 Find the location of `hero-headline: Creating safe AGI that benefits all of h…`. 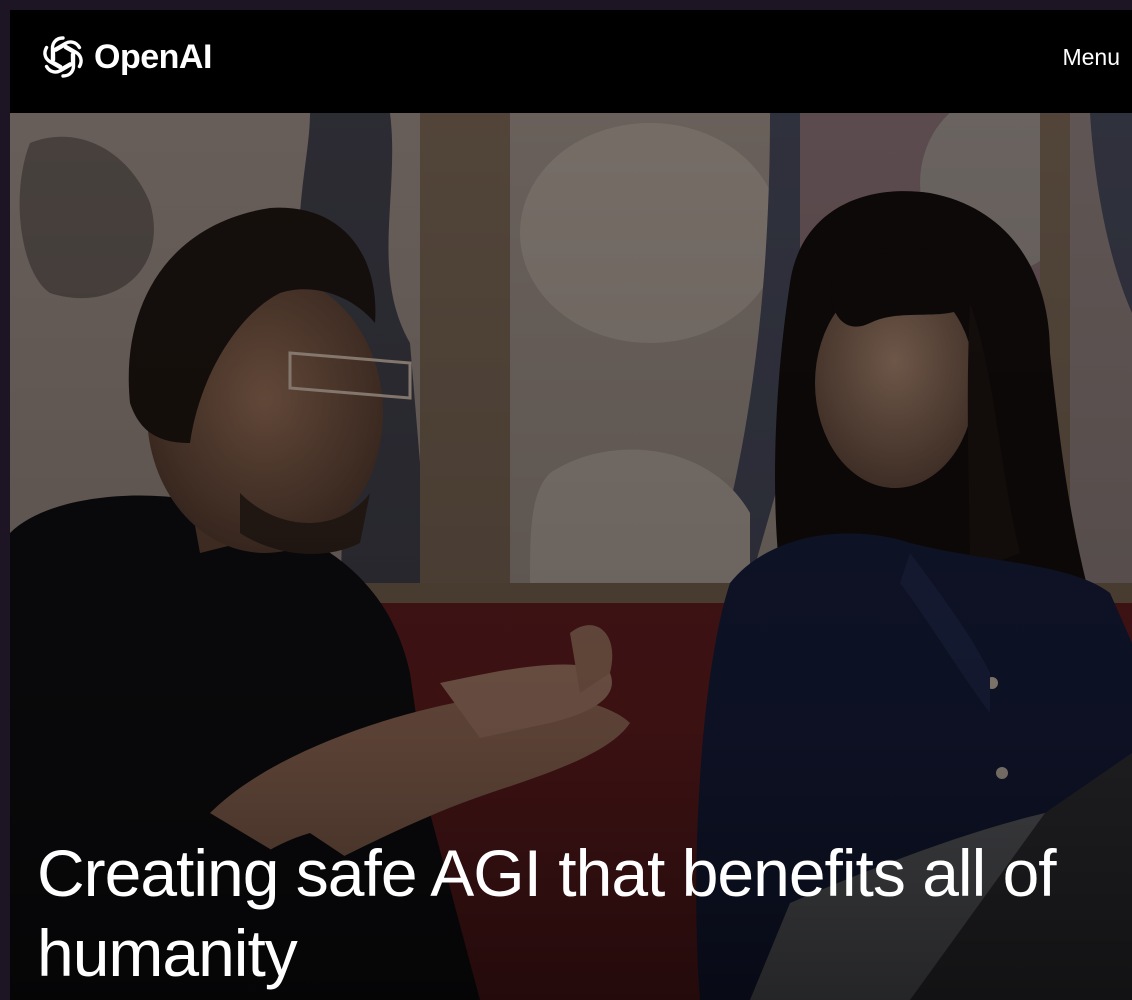

hero-headline: Creating safe AGI that benefits all of h… is located at coordinates (547, 913).